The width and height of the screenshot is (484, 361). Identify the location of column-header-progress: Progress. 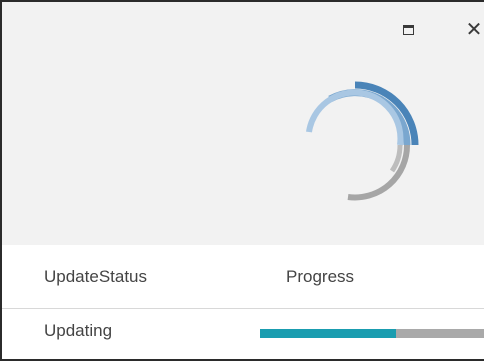
(320, 277).